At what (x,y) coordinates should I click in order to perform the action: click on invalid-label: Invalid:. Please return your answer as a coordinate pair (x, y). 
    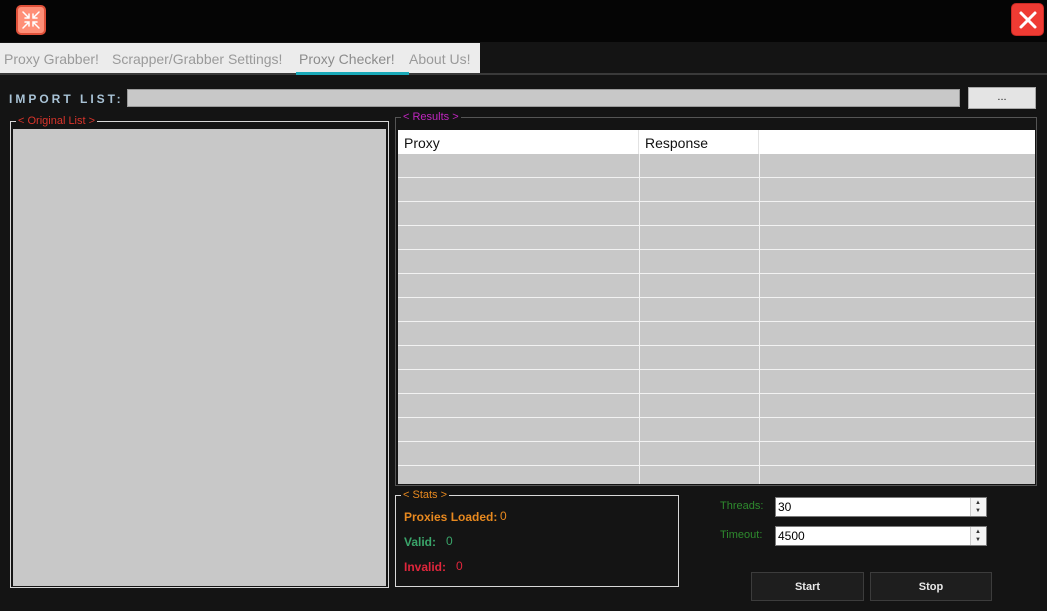
    Looking at the image, I should click on (425, 567).